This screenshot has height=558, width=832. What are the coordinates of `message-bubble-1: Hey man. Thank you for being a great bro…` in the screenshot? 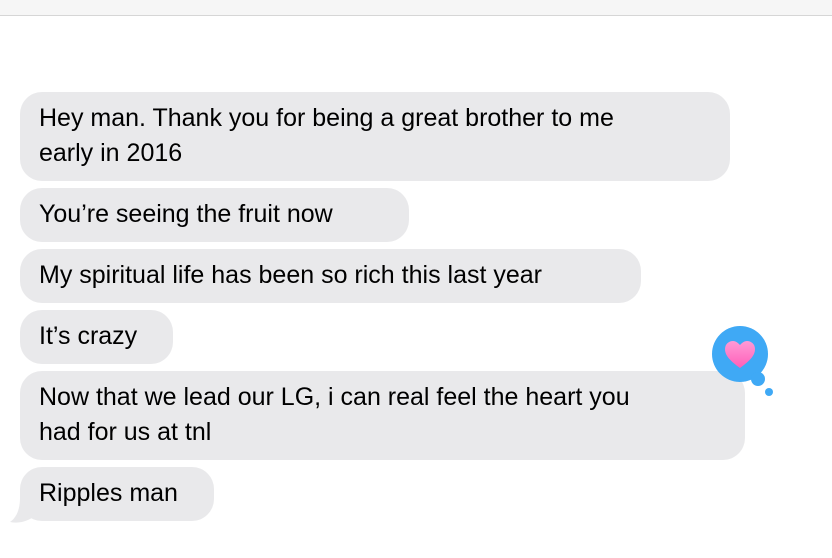 It's located at (375, 136).